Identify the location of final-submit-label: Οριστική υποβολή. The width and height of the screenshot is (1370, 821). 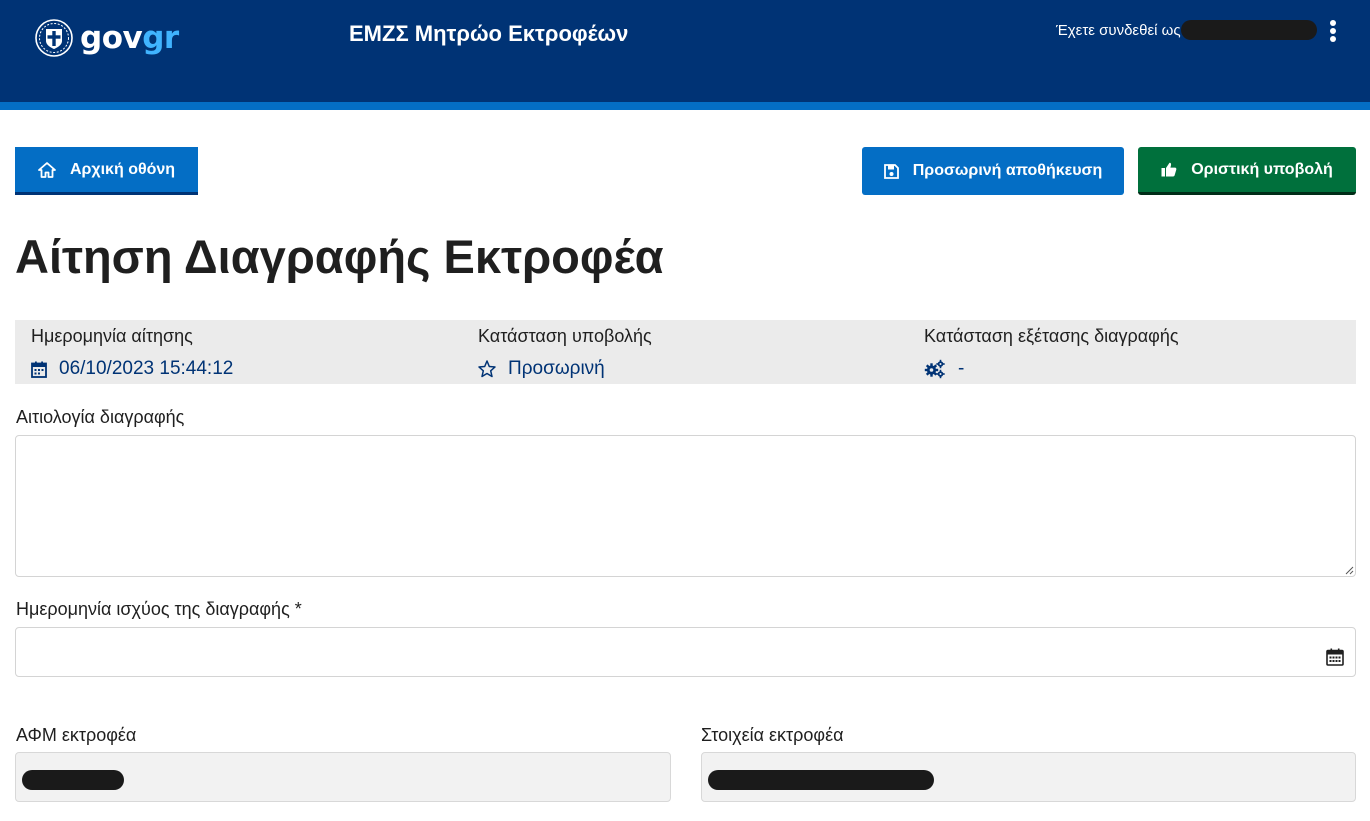
(1262, 169).